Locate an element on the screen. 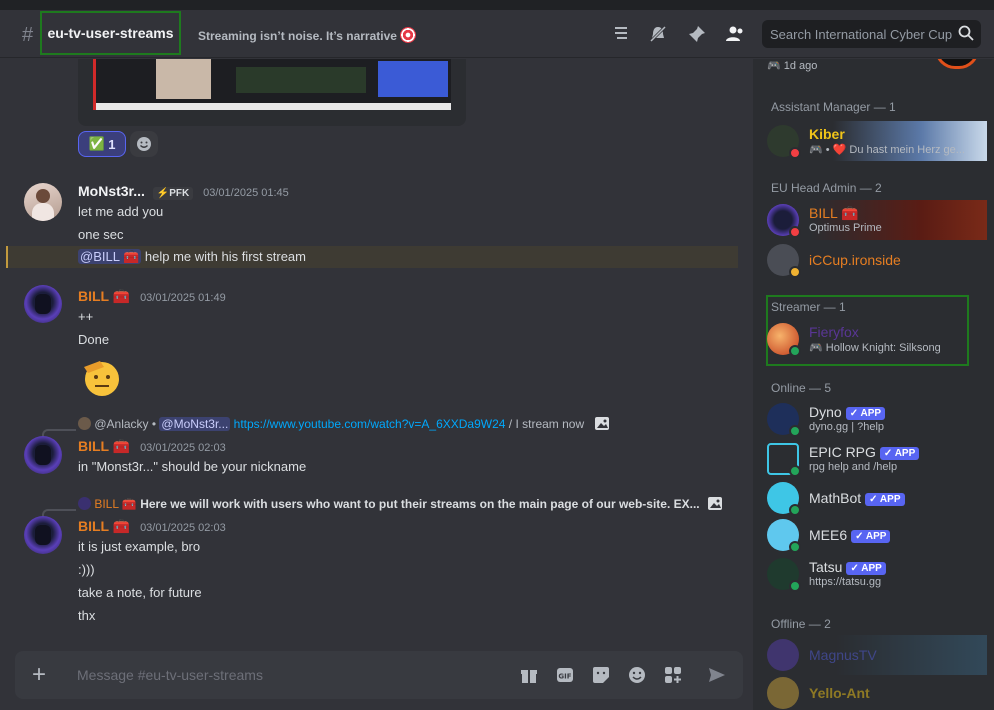 Image resolution: width=994 pixels, height=710 pixels. message-input: Message #eu-tv-user-streams is located at coordinates (170, 675).